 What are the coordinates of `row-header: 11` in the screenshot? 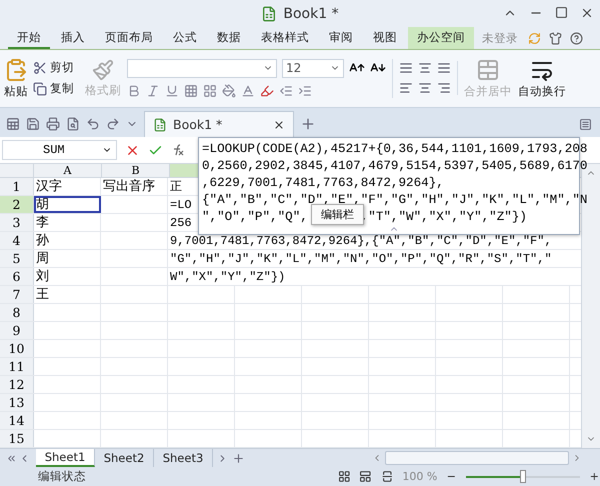 It's located at (17, 367).